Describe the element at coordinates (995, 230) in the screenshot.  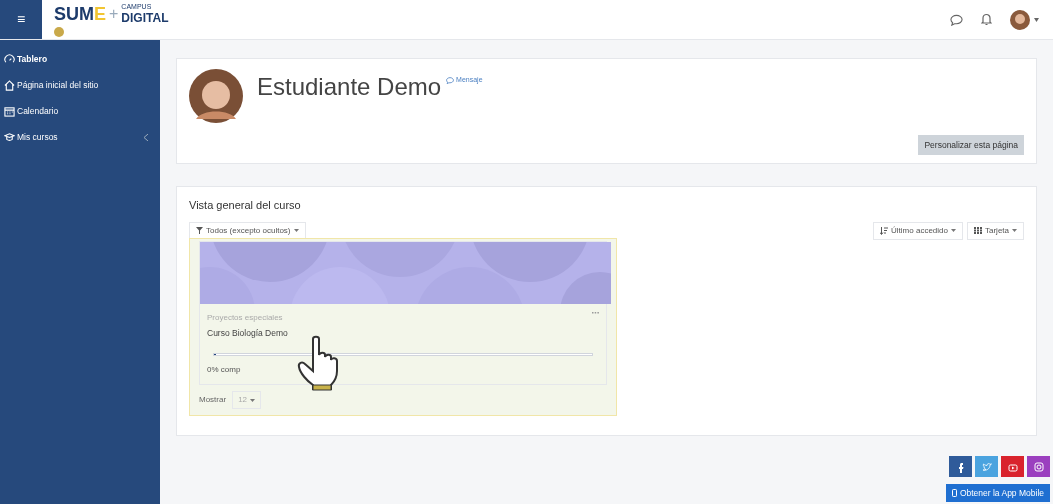
I see `view-dropdown: Tarjeta` at that location.